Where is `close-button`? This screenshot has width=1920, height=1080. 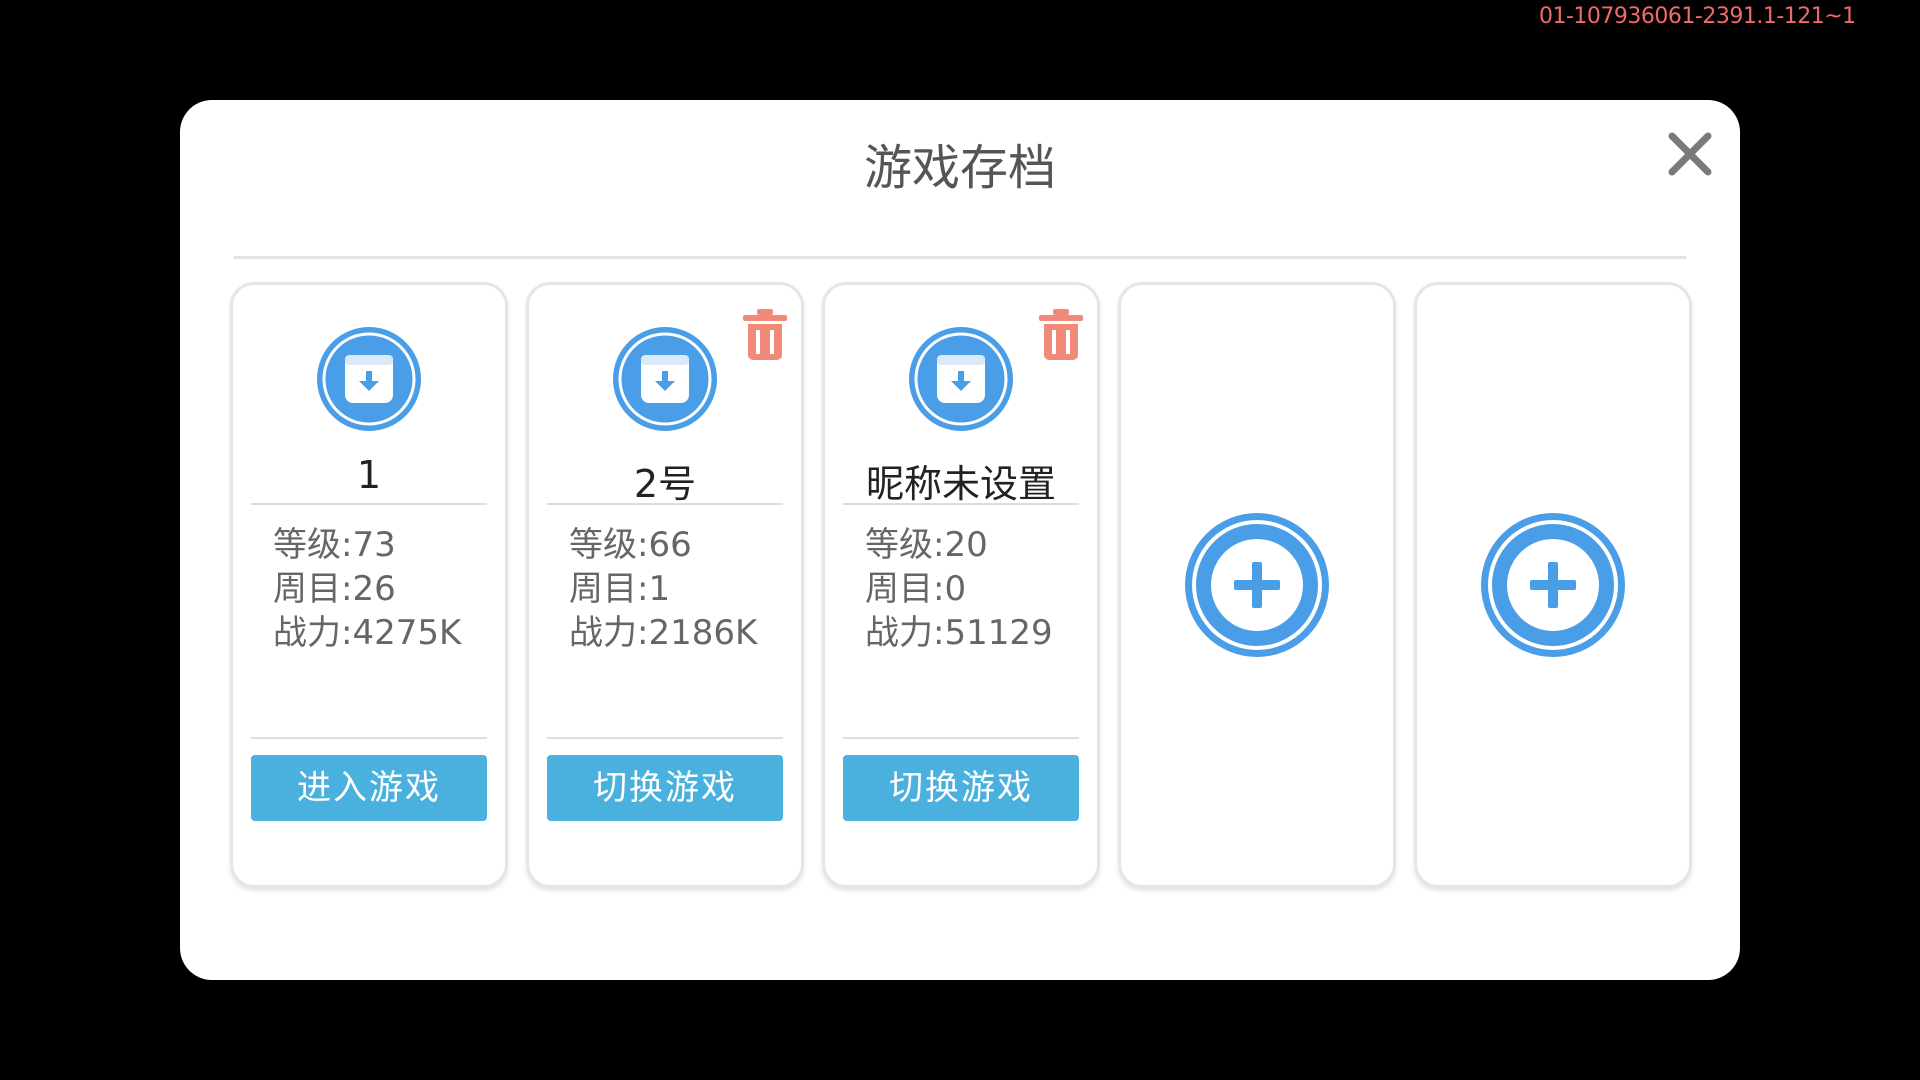 close-button is located at coordinates (1690, 154).